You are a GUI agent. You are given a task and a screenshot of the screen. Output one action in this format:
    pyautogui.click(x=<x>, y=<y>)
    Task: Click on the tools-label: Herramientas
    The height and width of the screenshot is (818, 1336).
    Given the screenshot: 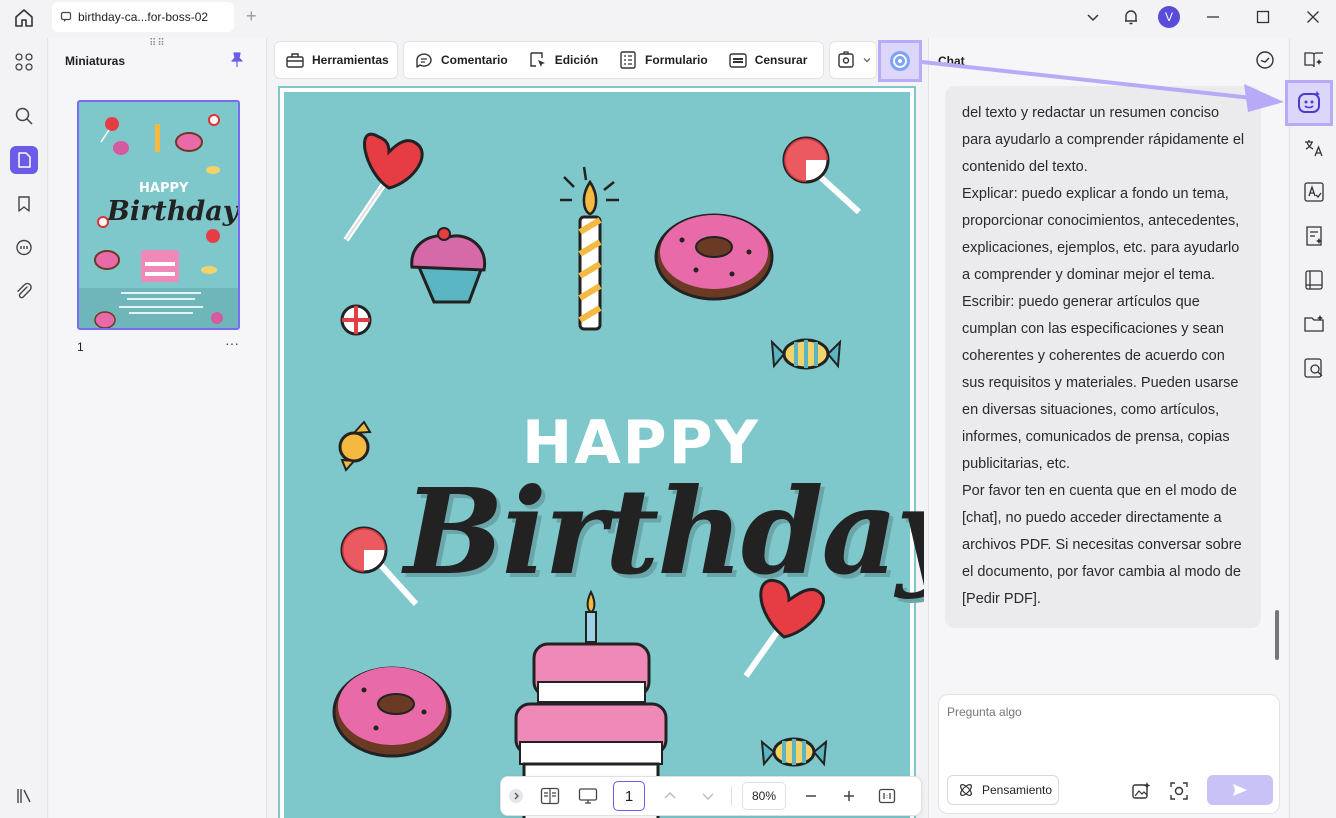 What is the action you would take?
    pyautogui.click(x=350, y=60)
    